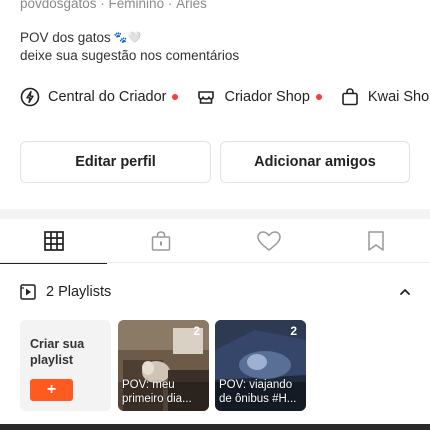 This screenshot has width=430, height=430. Describe the element at coordinates (215, 427) in the screenshot. I see `video-grid-edge` at that location.